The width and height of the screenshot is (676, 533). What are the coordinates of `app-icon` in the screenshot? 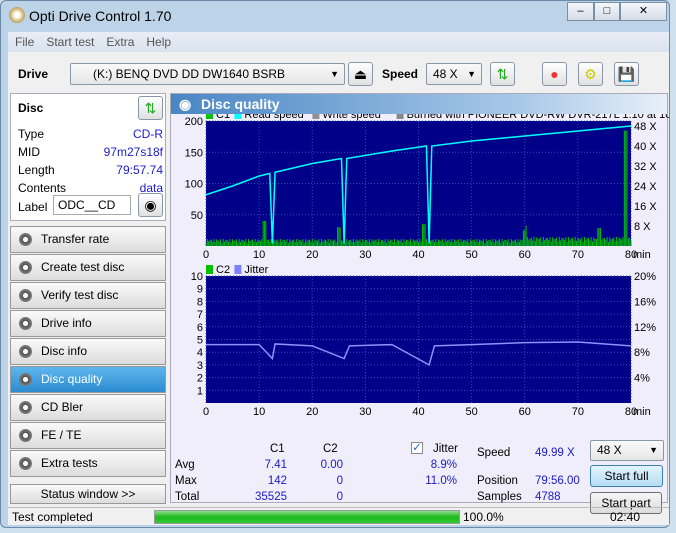 It's located at (17, 15).